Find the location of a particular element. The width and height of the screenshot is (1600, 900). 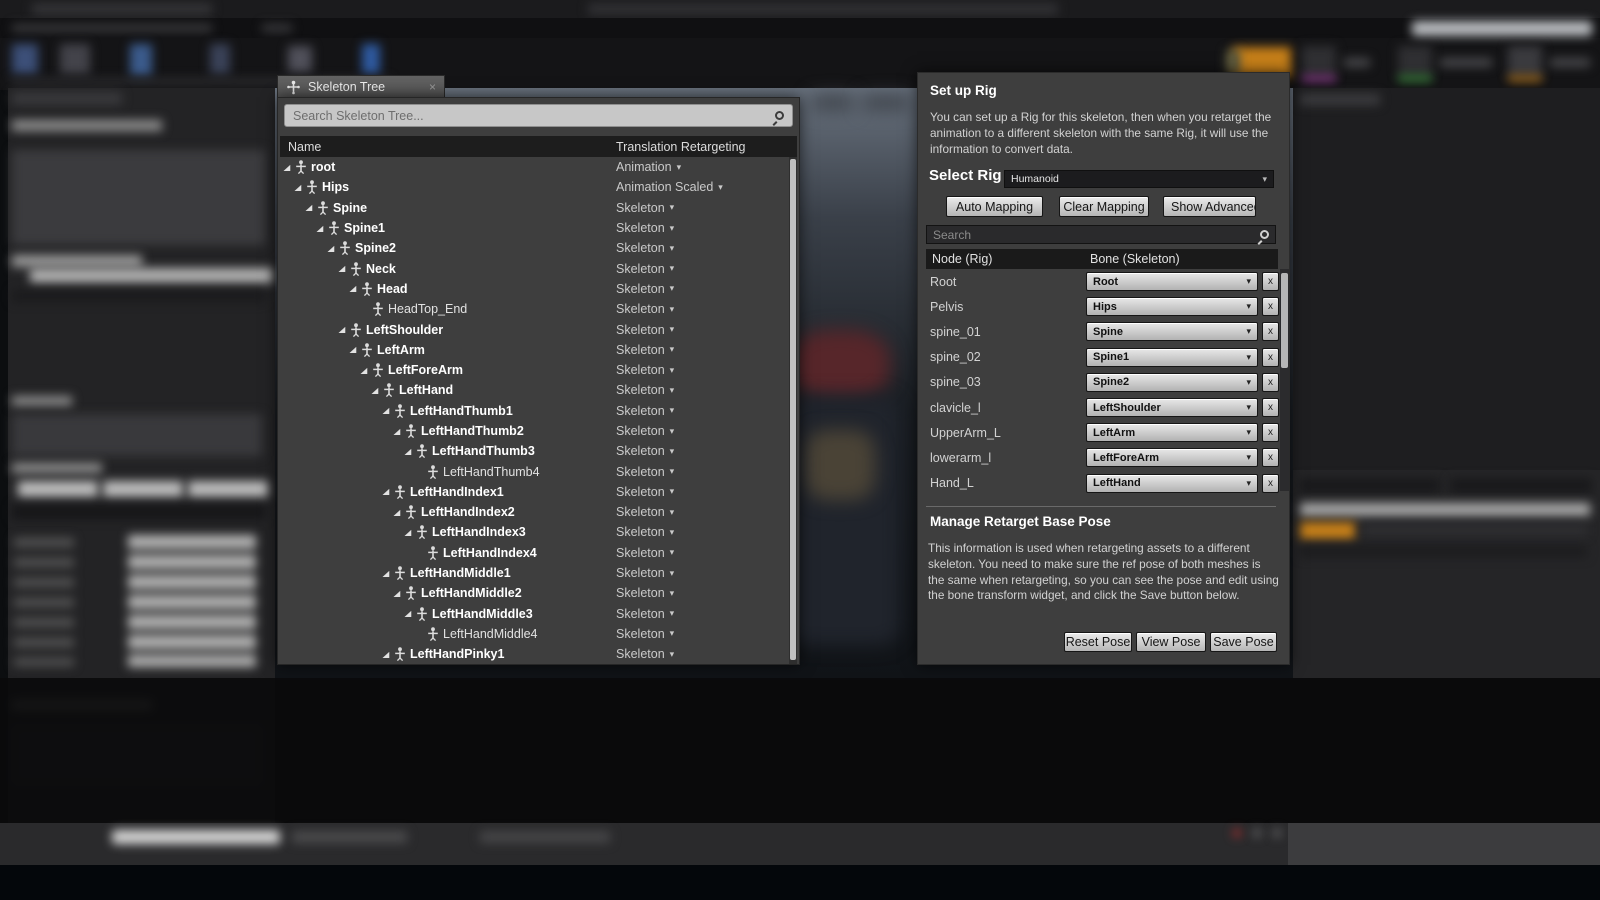

skeleton-tree-row: ◢ LeftHandThumb3 Skeleton ▾ is located at coordinates (534, 451).